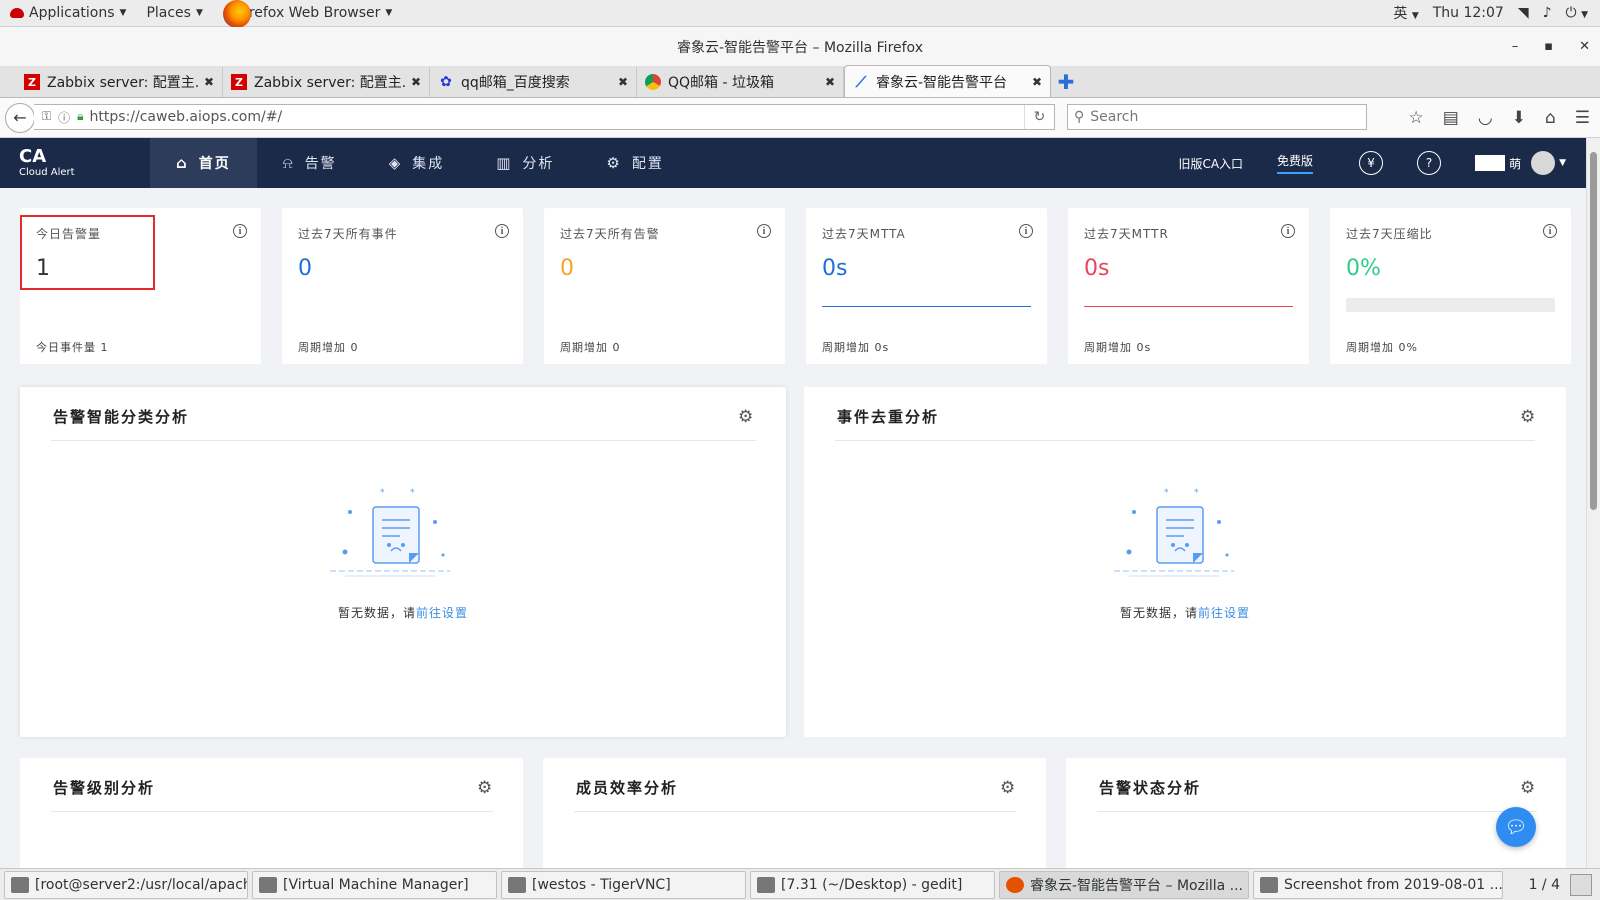  Describe the element at coordinates (533, 82) in the screenshot. I see `browser-tab: ✿ qq邮箱_百度搜索 ✖` at that location.